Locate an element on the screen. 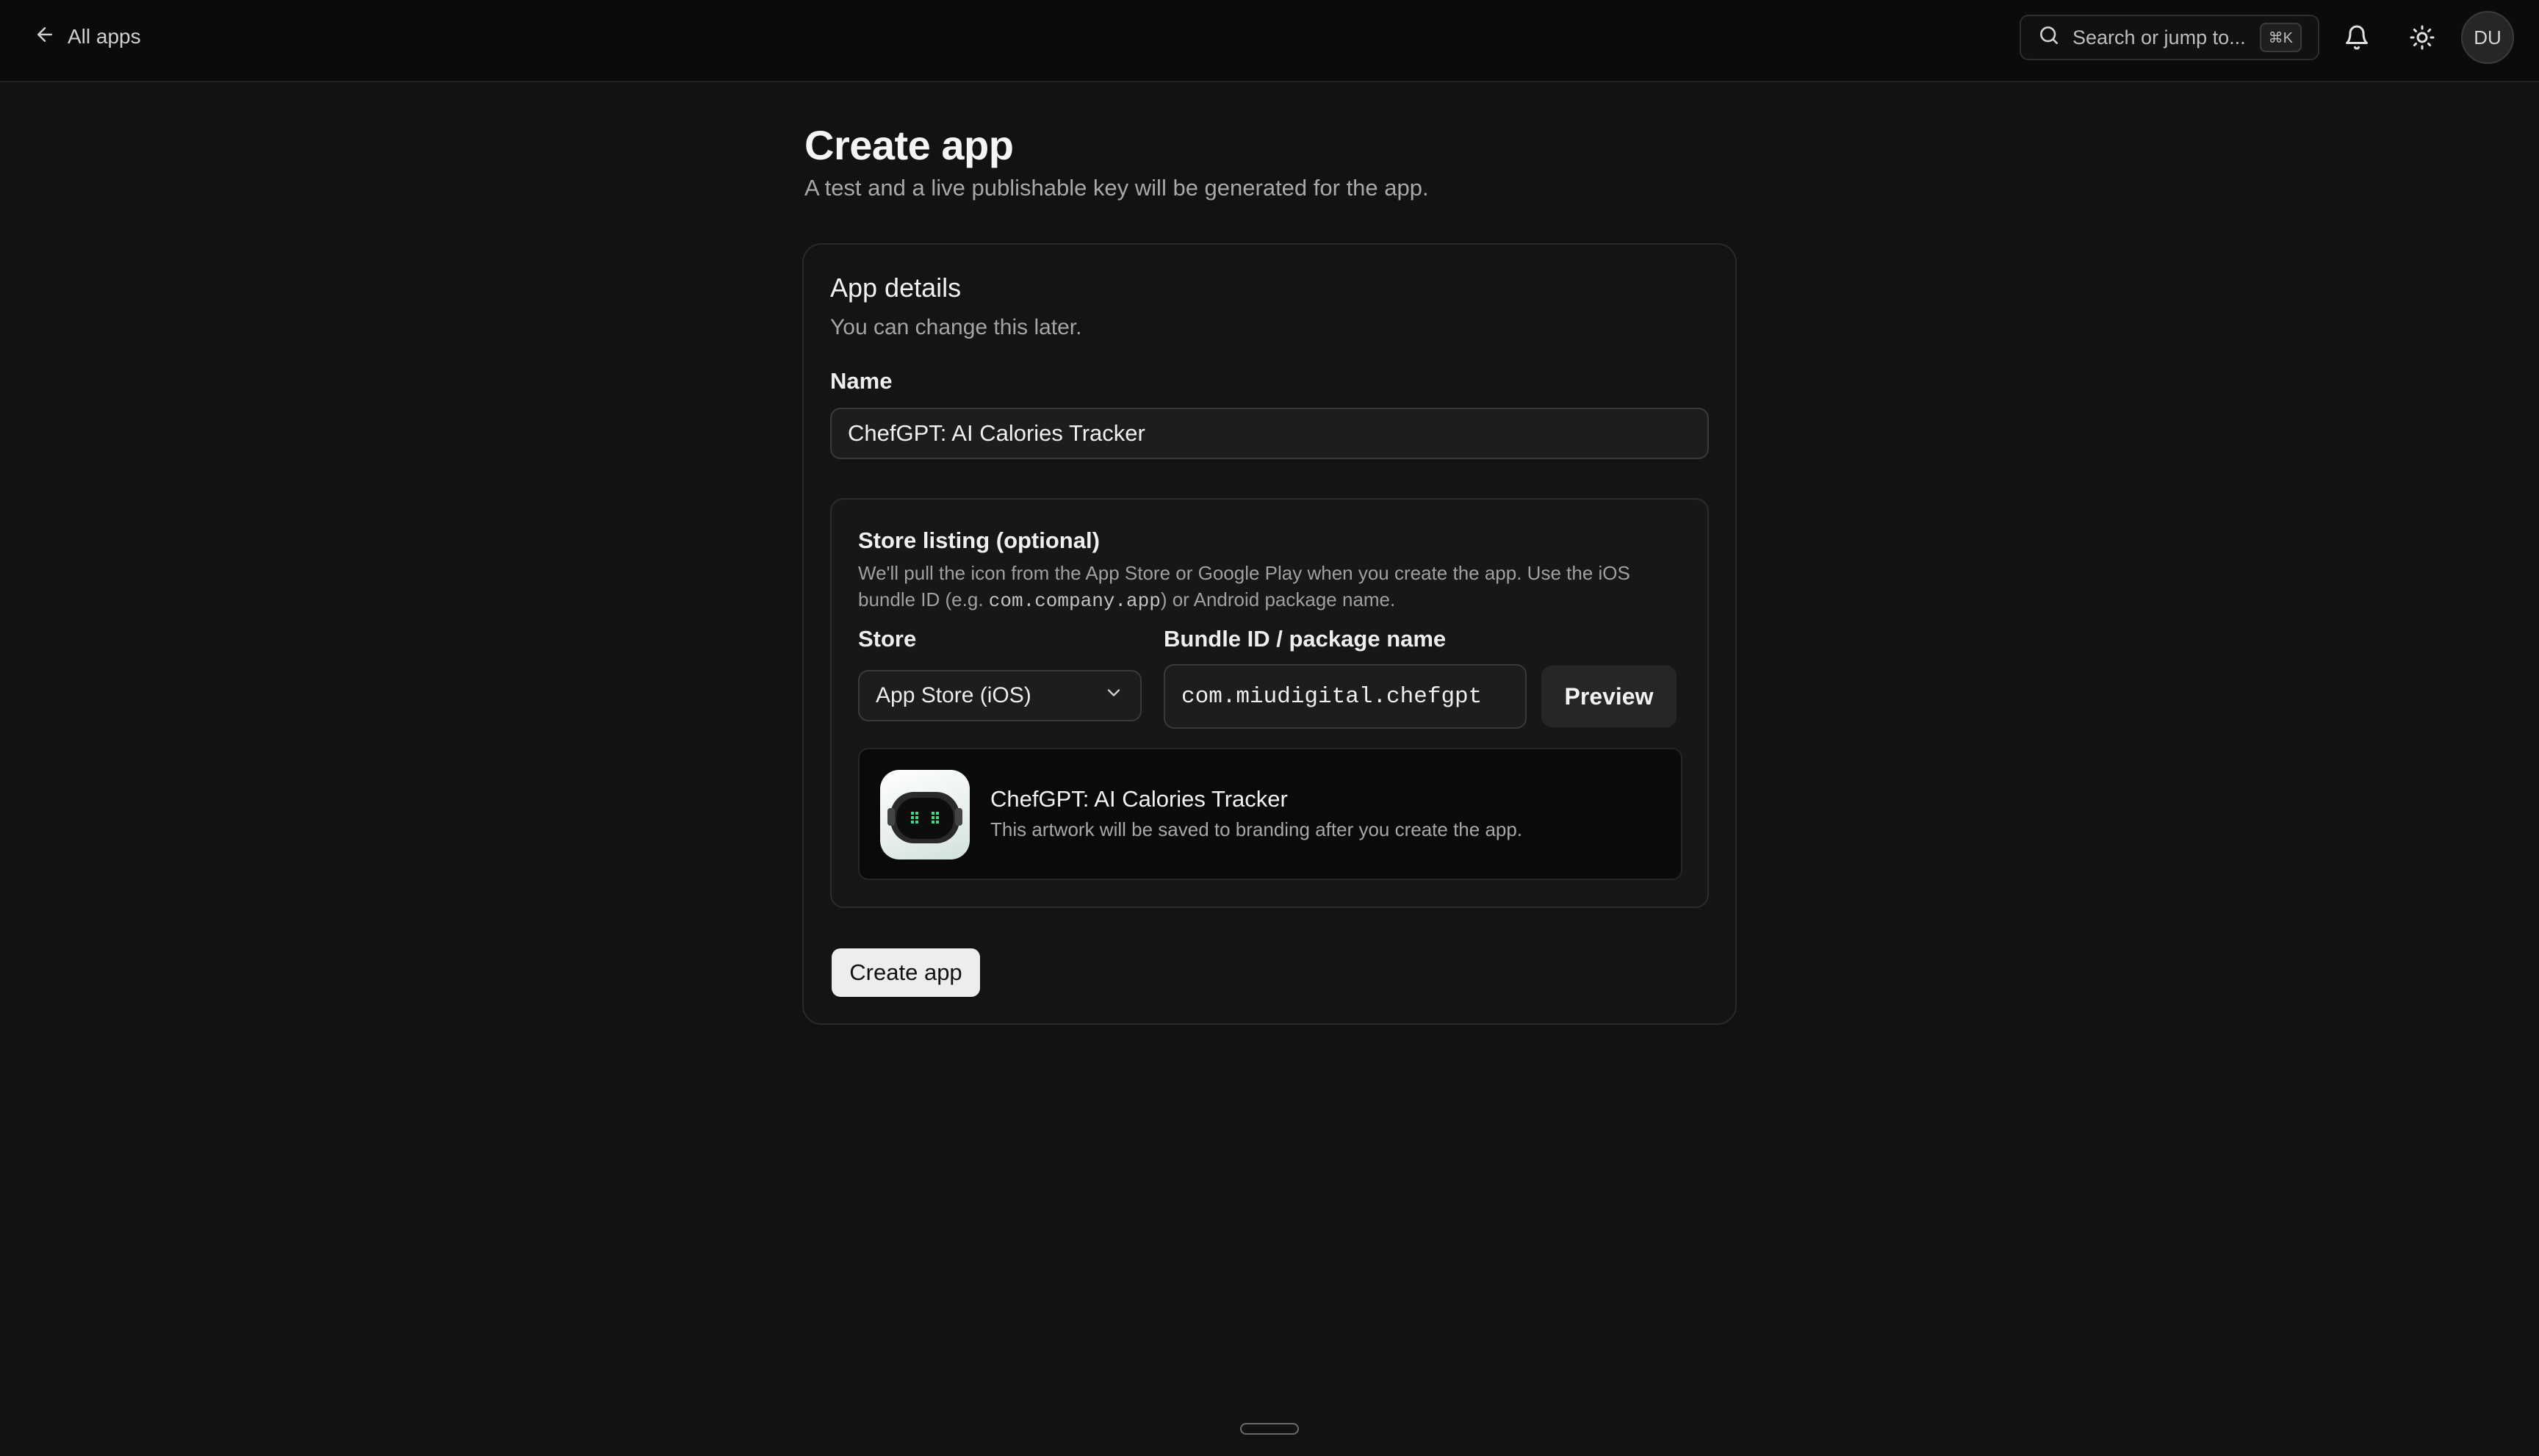  all-apps-link: All apps is located at coordinates (87, 37).